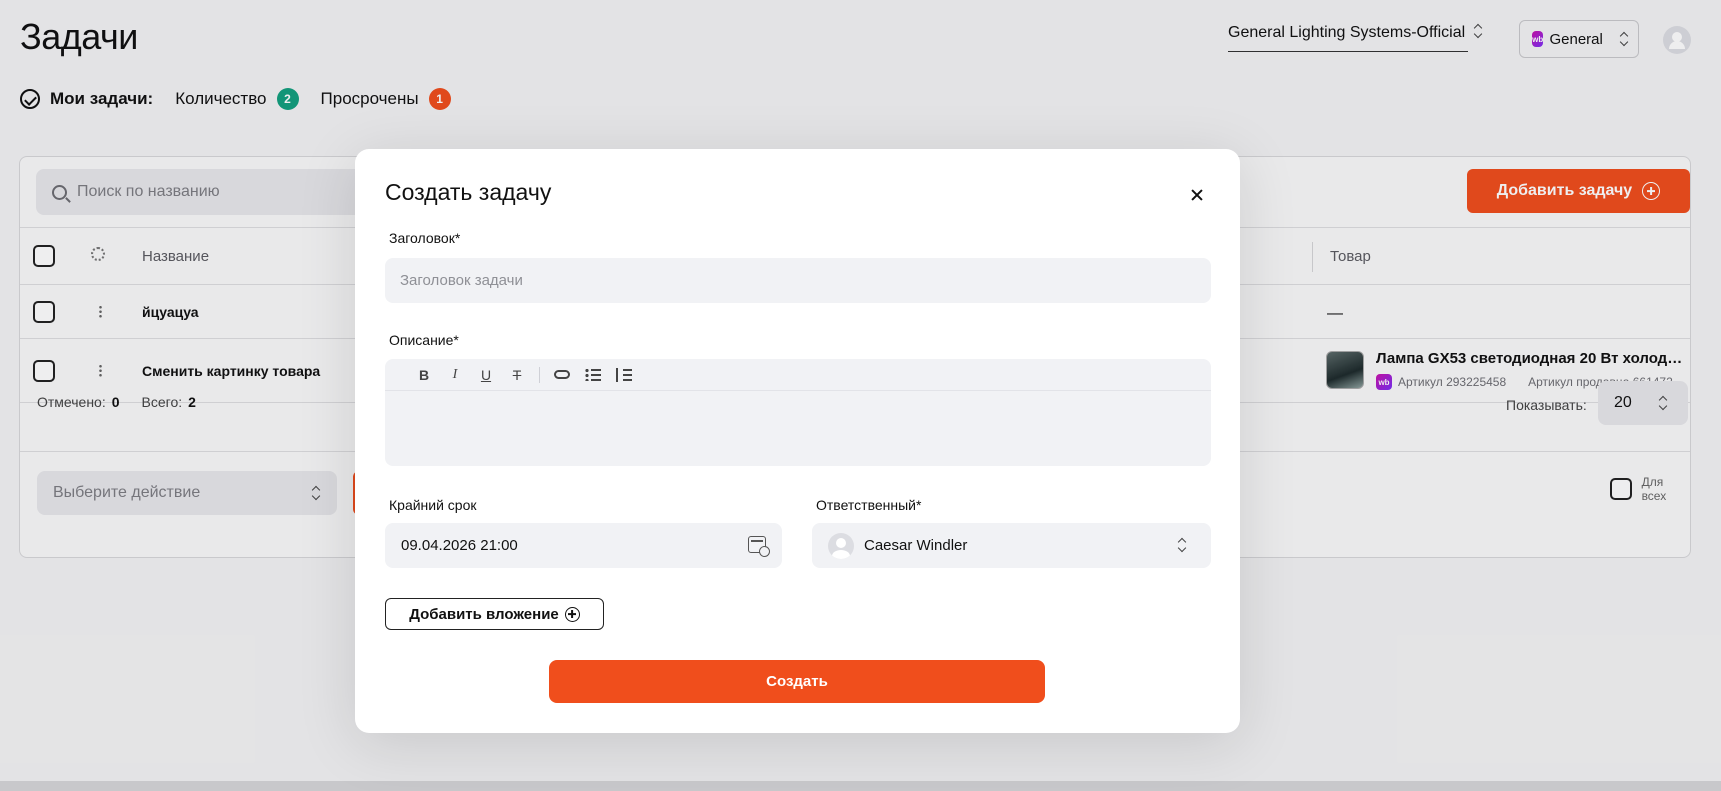 The width and height of the screenshot is (1721, 791). I want to click on deadline-value: 09.04.2026 21:00, so click(459, 545).